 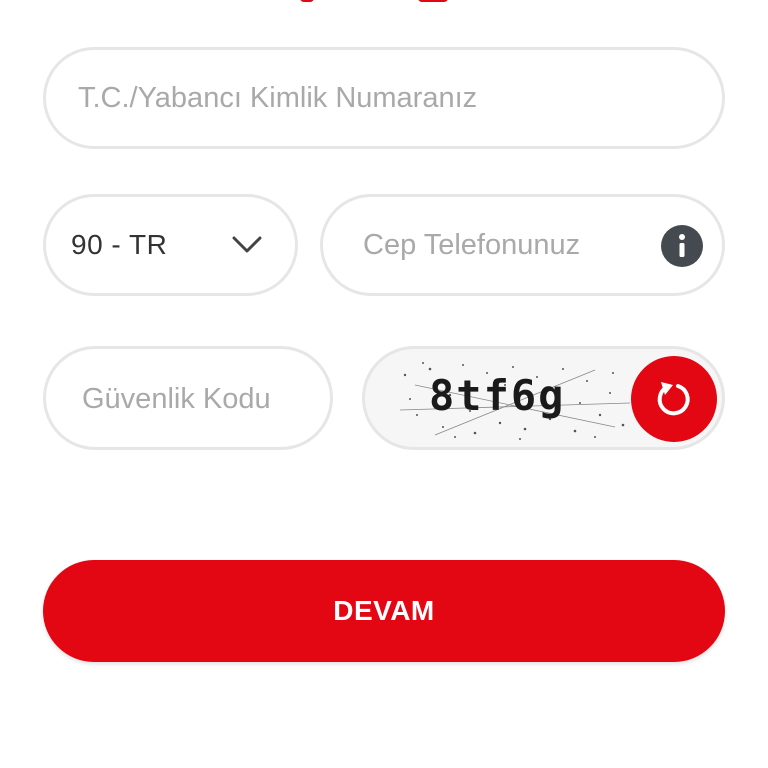 I want to click on phone-field, so click(x=522, y=245).